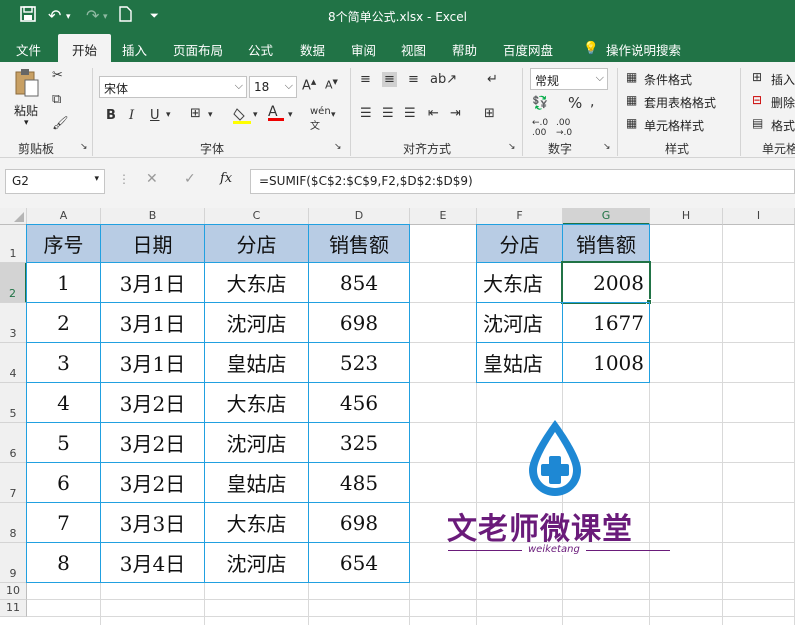  What do you see at coordinates (312, 49) in the screenshot?
I see `tab-data: 数据` at bounding box center [312, 49].